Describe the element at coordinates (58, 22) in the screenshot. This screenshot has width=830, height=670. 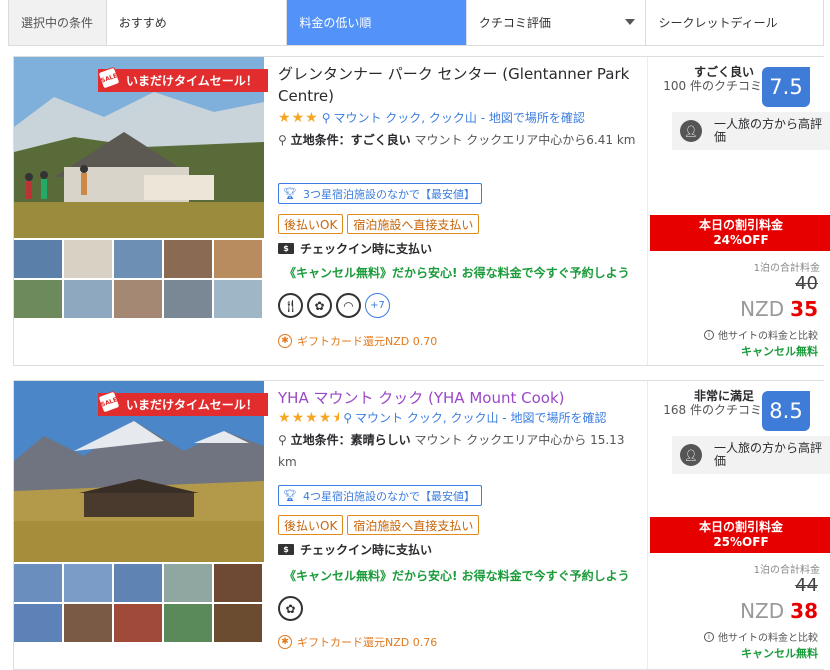
I see `sort-label: 選択中の条件` at that location.